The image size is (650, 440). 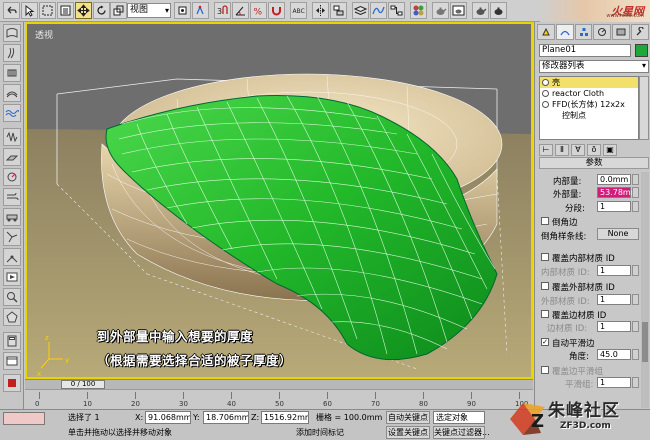 I want to click on edge-mat-id-spinner, so click(x=635, y=326).